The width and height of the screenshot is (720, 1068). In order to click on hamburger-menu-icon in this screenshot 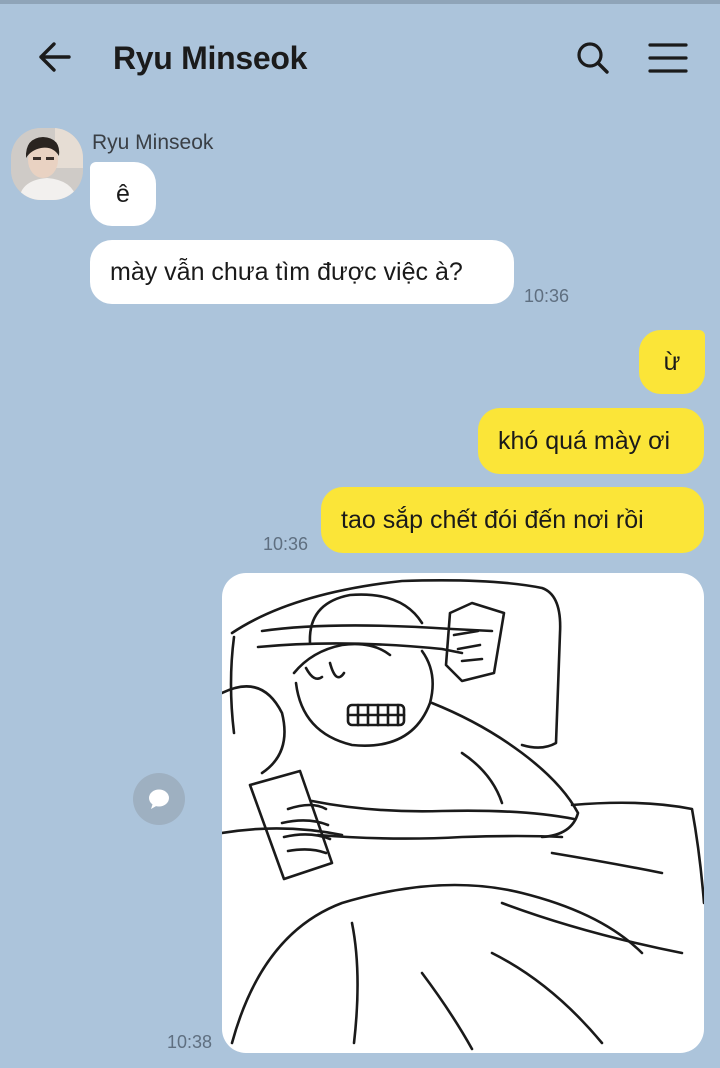, I will do `click(668, 58)`.